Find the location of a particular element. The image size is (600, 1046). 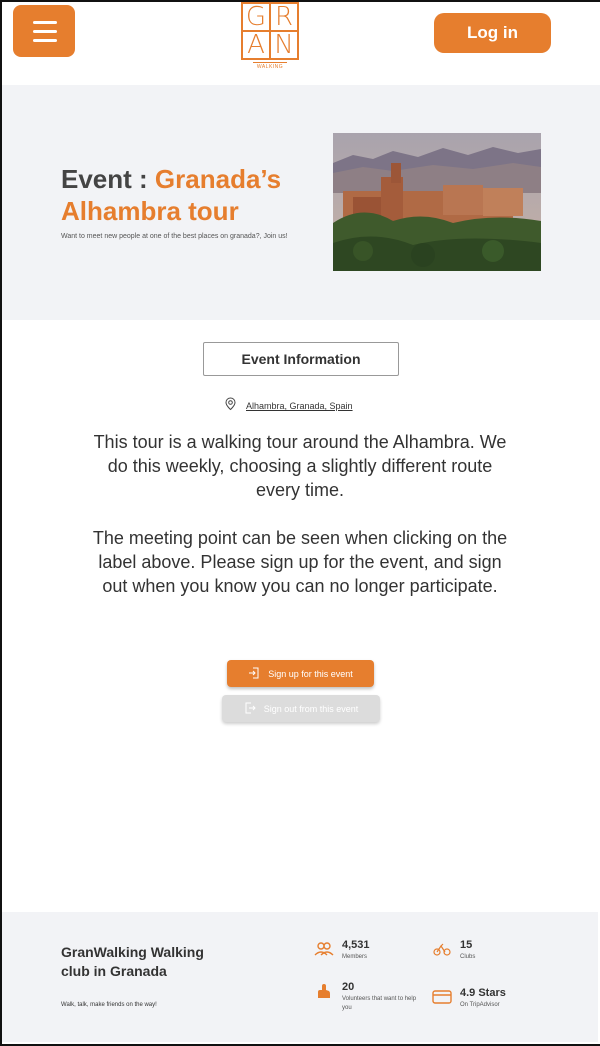

rating-card-icon is located at coordinates (442, 997).